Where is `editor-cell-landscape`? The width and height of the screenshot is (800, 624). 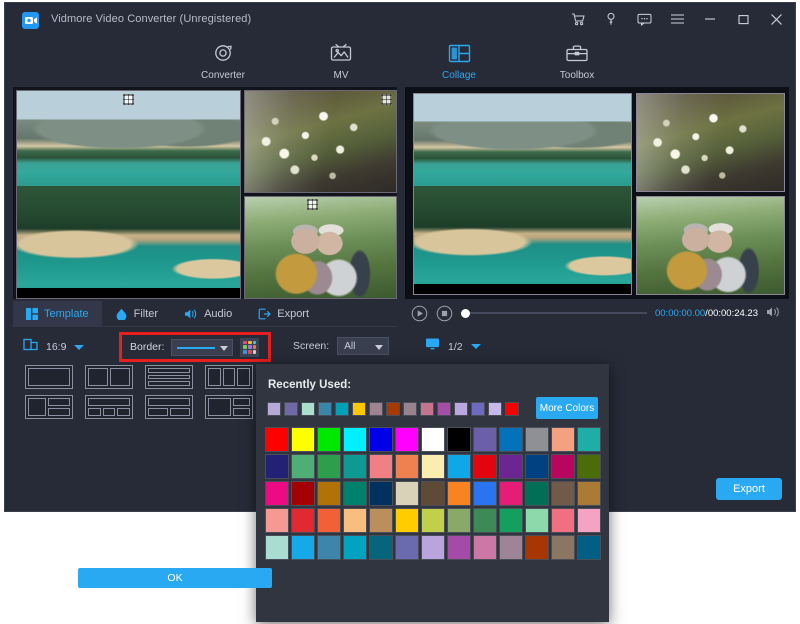 editor-cell-landscape is located at coordinates (128, 194).